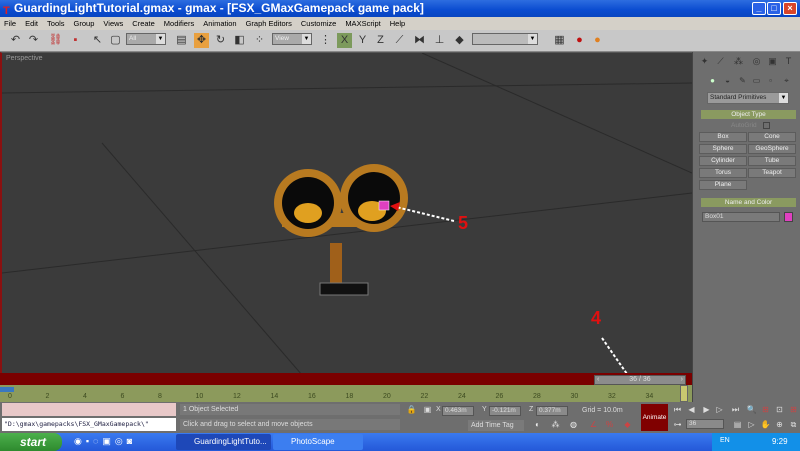  What do you see at coordinates (219, 23) in the screenshot?
I see `menu-animation: Animation` at bounding box center [219, 23].